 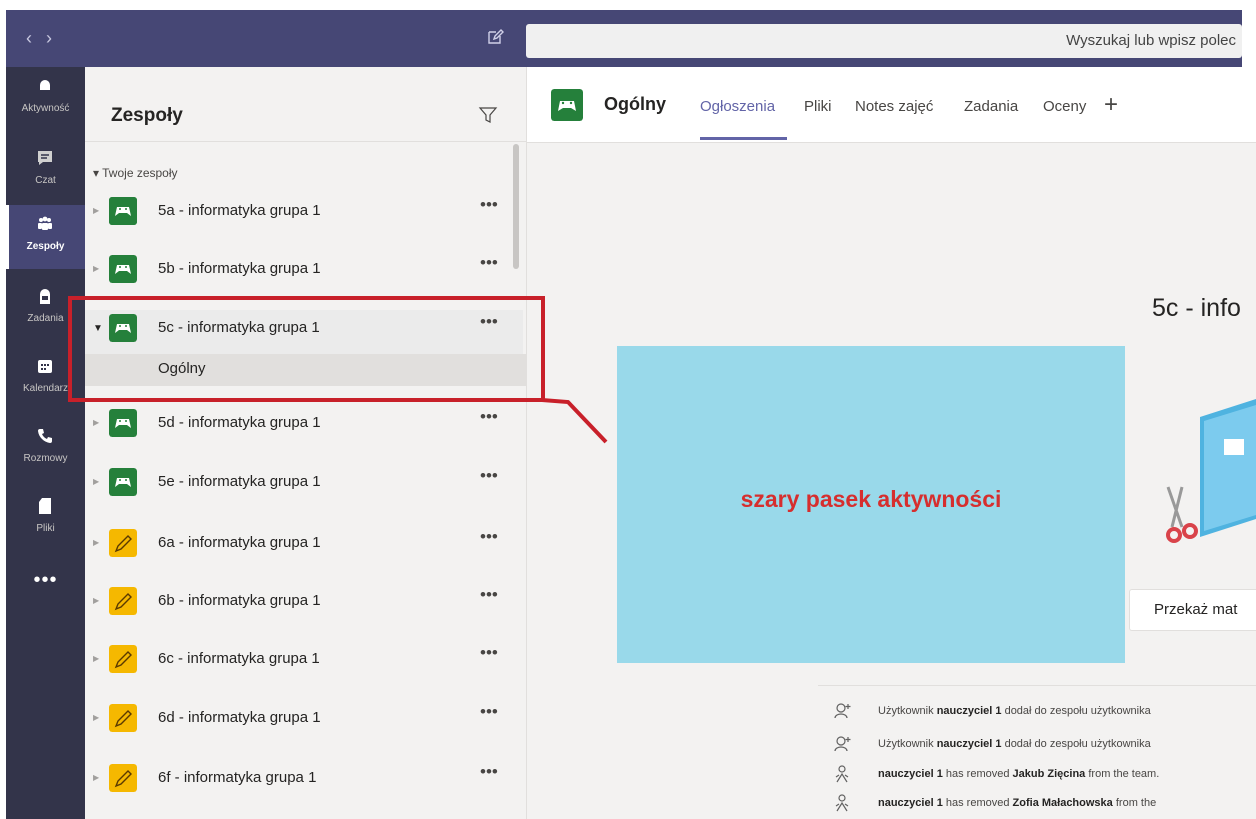 I want to click on top-bar: ‹› Wyszukaj lub wpisz polec, so click(x=624, y=38).